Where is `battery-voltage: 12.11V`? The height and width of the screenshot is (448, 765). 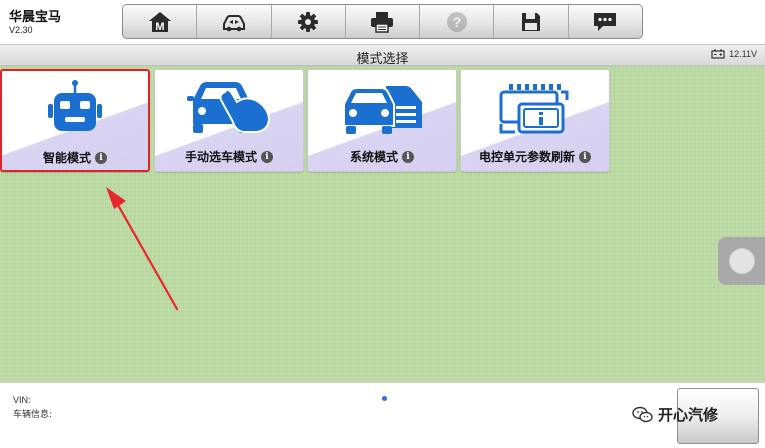 battery-voltage: 12.11V is located at coordinates (743, 54).